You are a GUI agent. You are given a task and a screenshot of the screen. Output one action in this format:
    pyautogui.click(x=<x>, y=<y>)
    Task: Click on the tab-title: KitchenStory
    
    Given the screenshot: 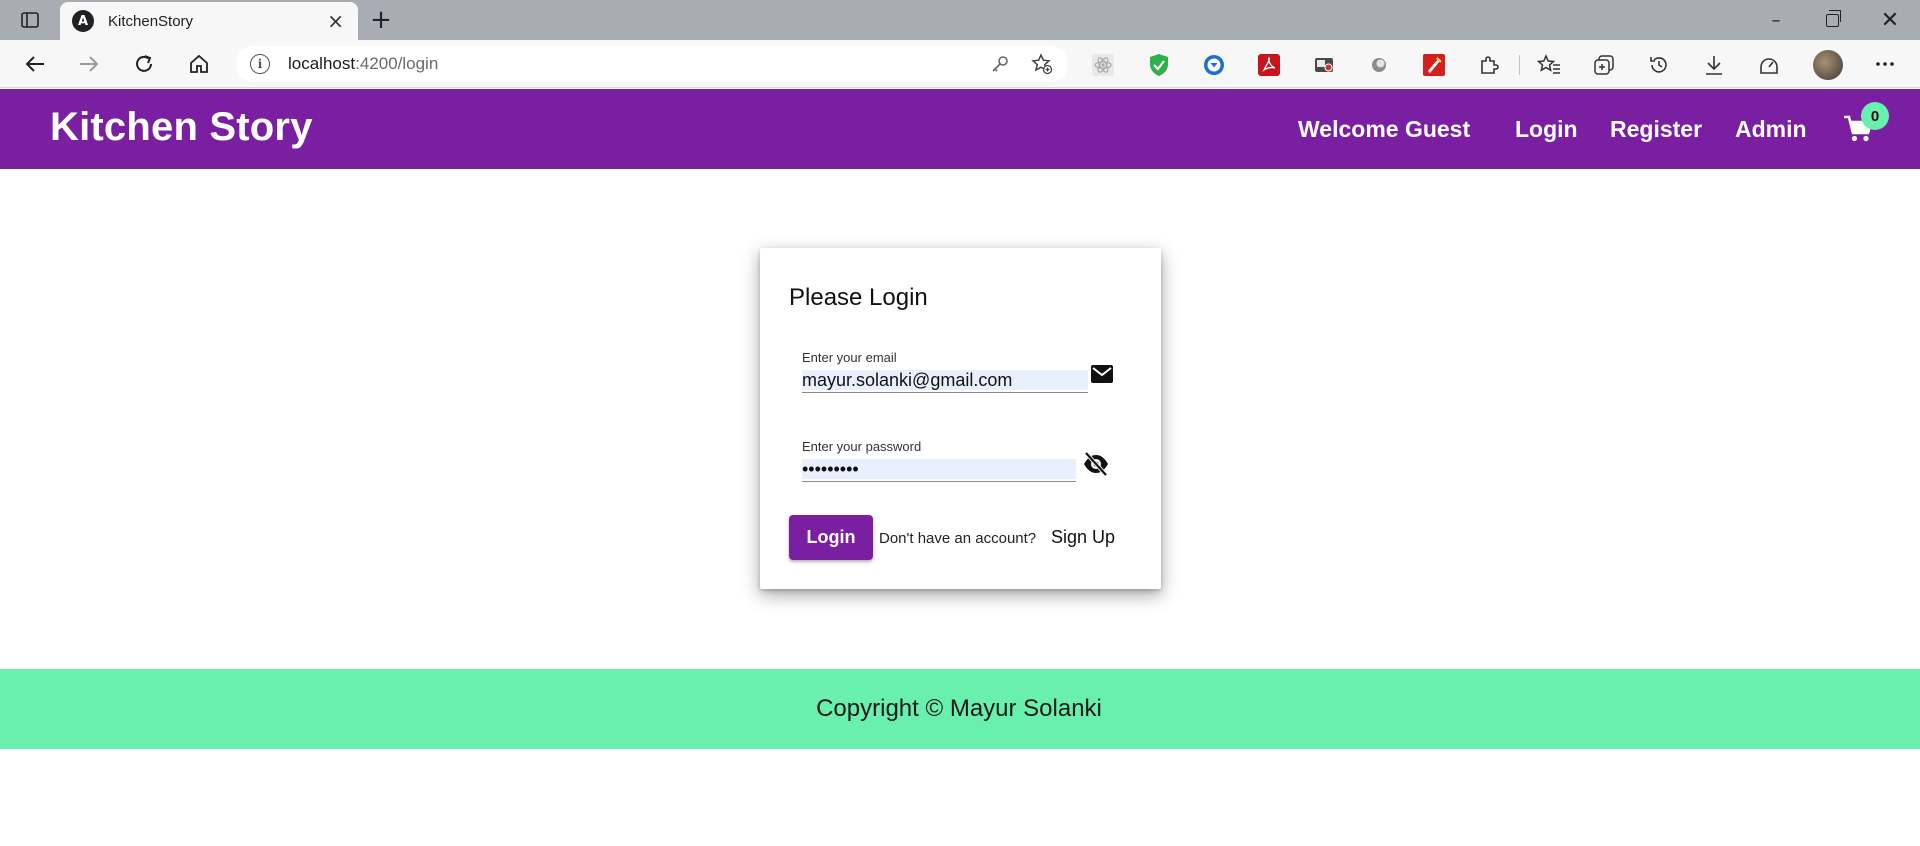 What is the action you would take?
    pyautogui.click(x=151, y=21)
    